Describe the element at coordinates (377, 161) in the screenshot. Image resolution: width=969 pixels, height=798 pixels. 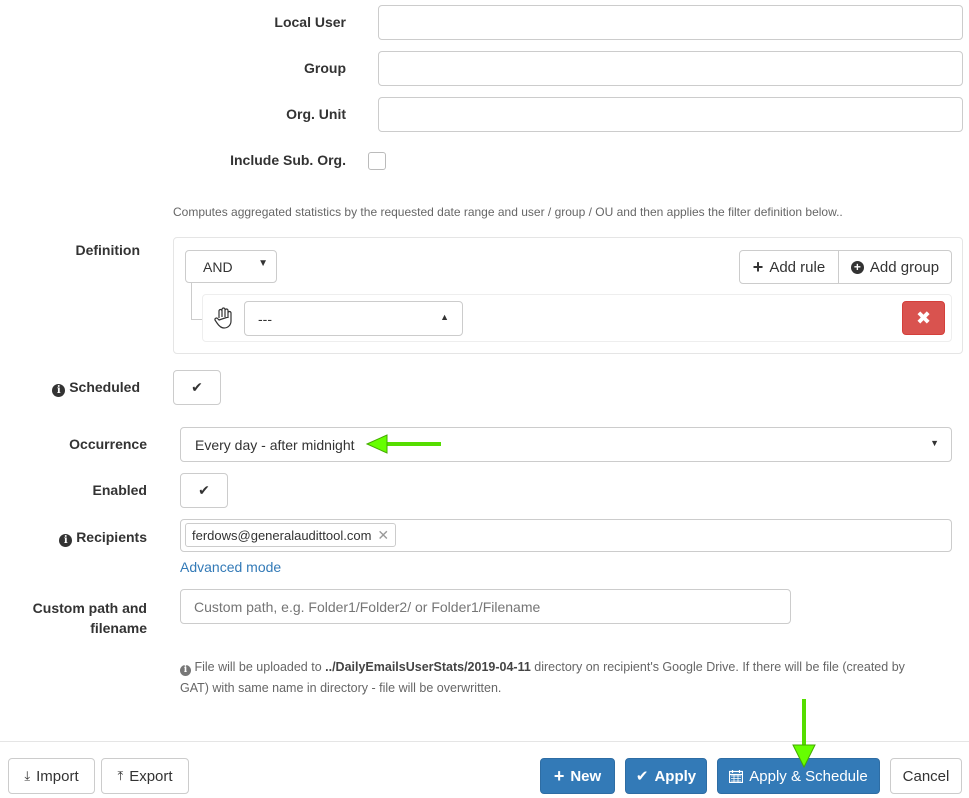
I see `include-sub-org-checkbox` at that location.